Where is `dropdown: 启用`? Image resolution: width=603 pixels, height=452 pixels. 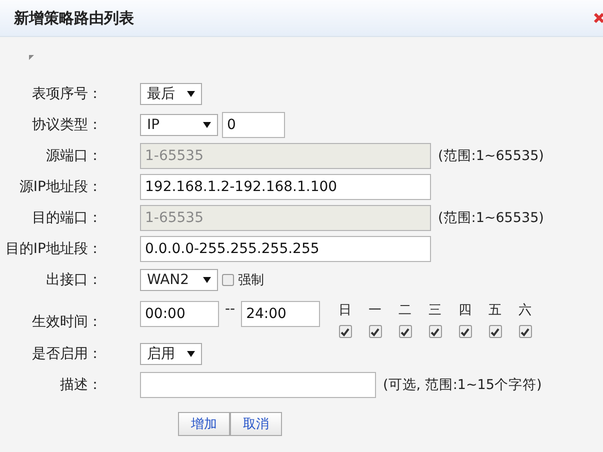
dropdown: 启用 is located at coordinates (171, 353).